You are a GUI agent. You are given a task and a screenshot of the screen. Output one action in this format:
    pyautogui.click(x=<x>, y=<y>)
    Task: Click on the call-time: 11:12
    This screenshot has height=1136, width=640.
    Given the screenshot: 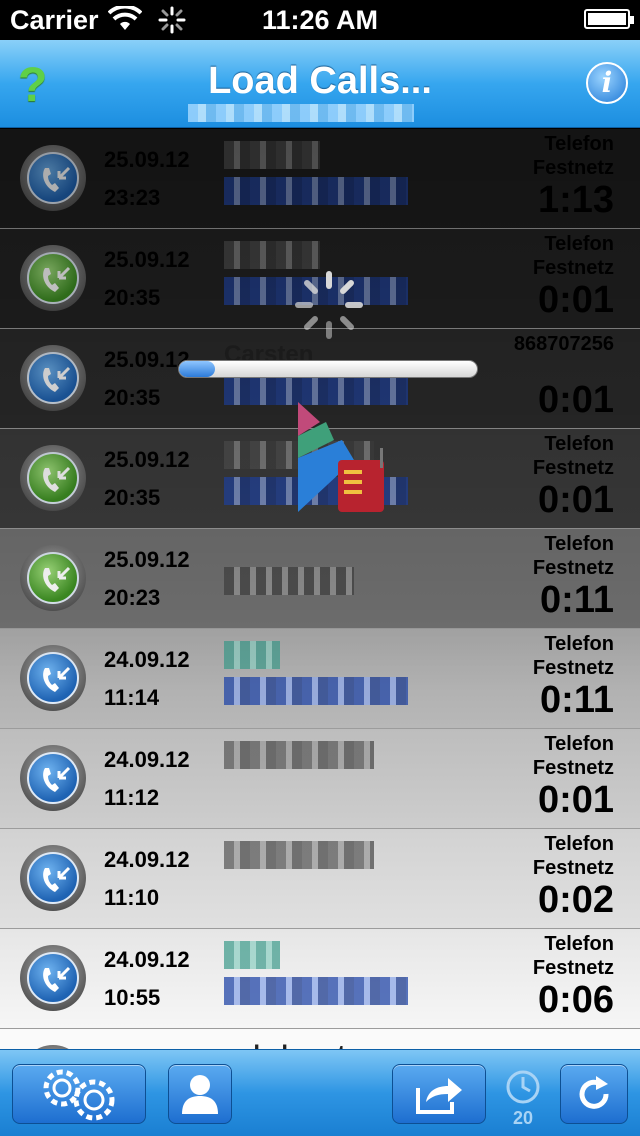 What is the action you would take?
    pyautogui.click(x=132, y=797)
    